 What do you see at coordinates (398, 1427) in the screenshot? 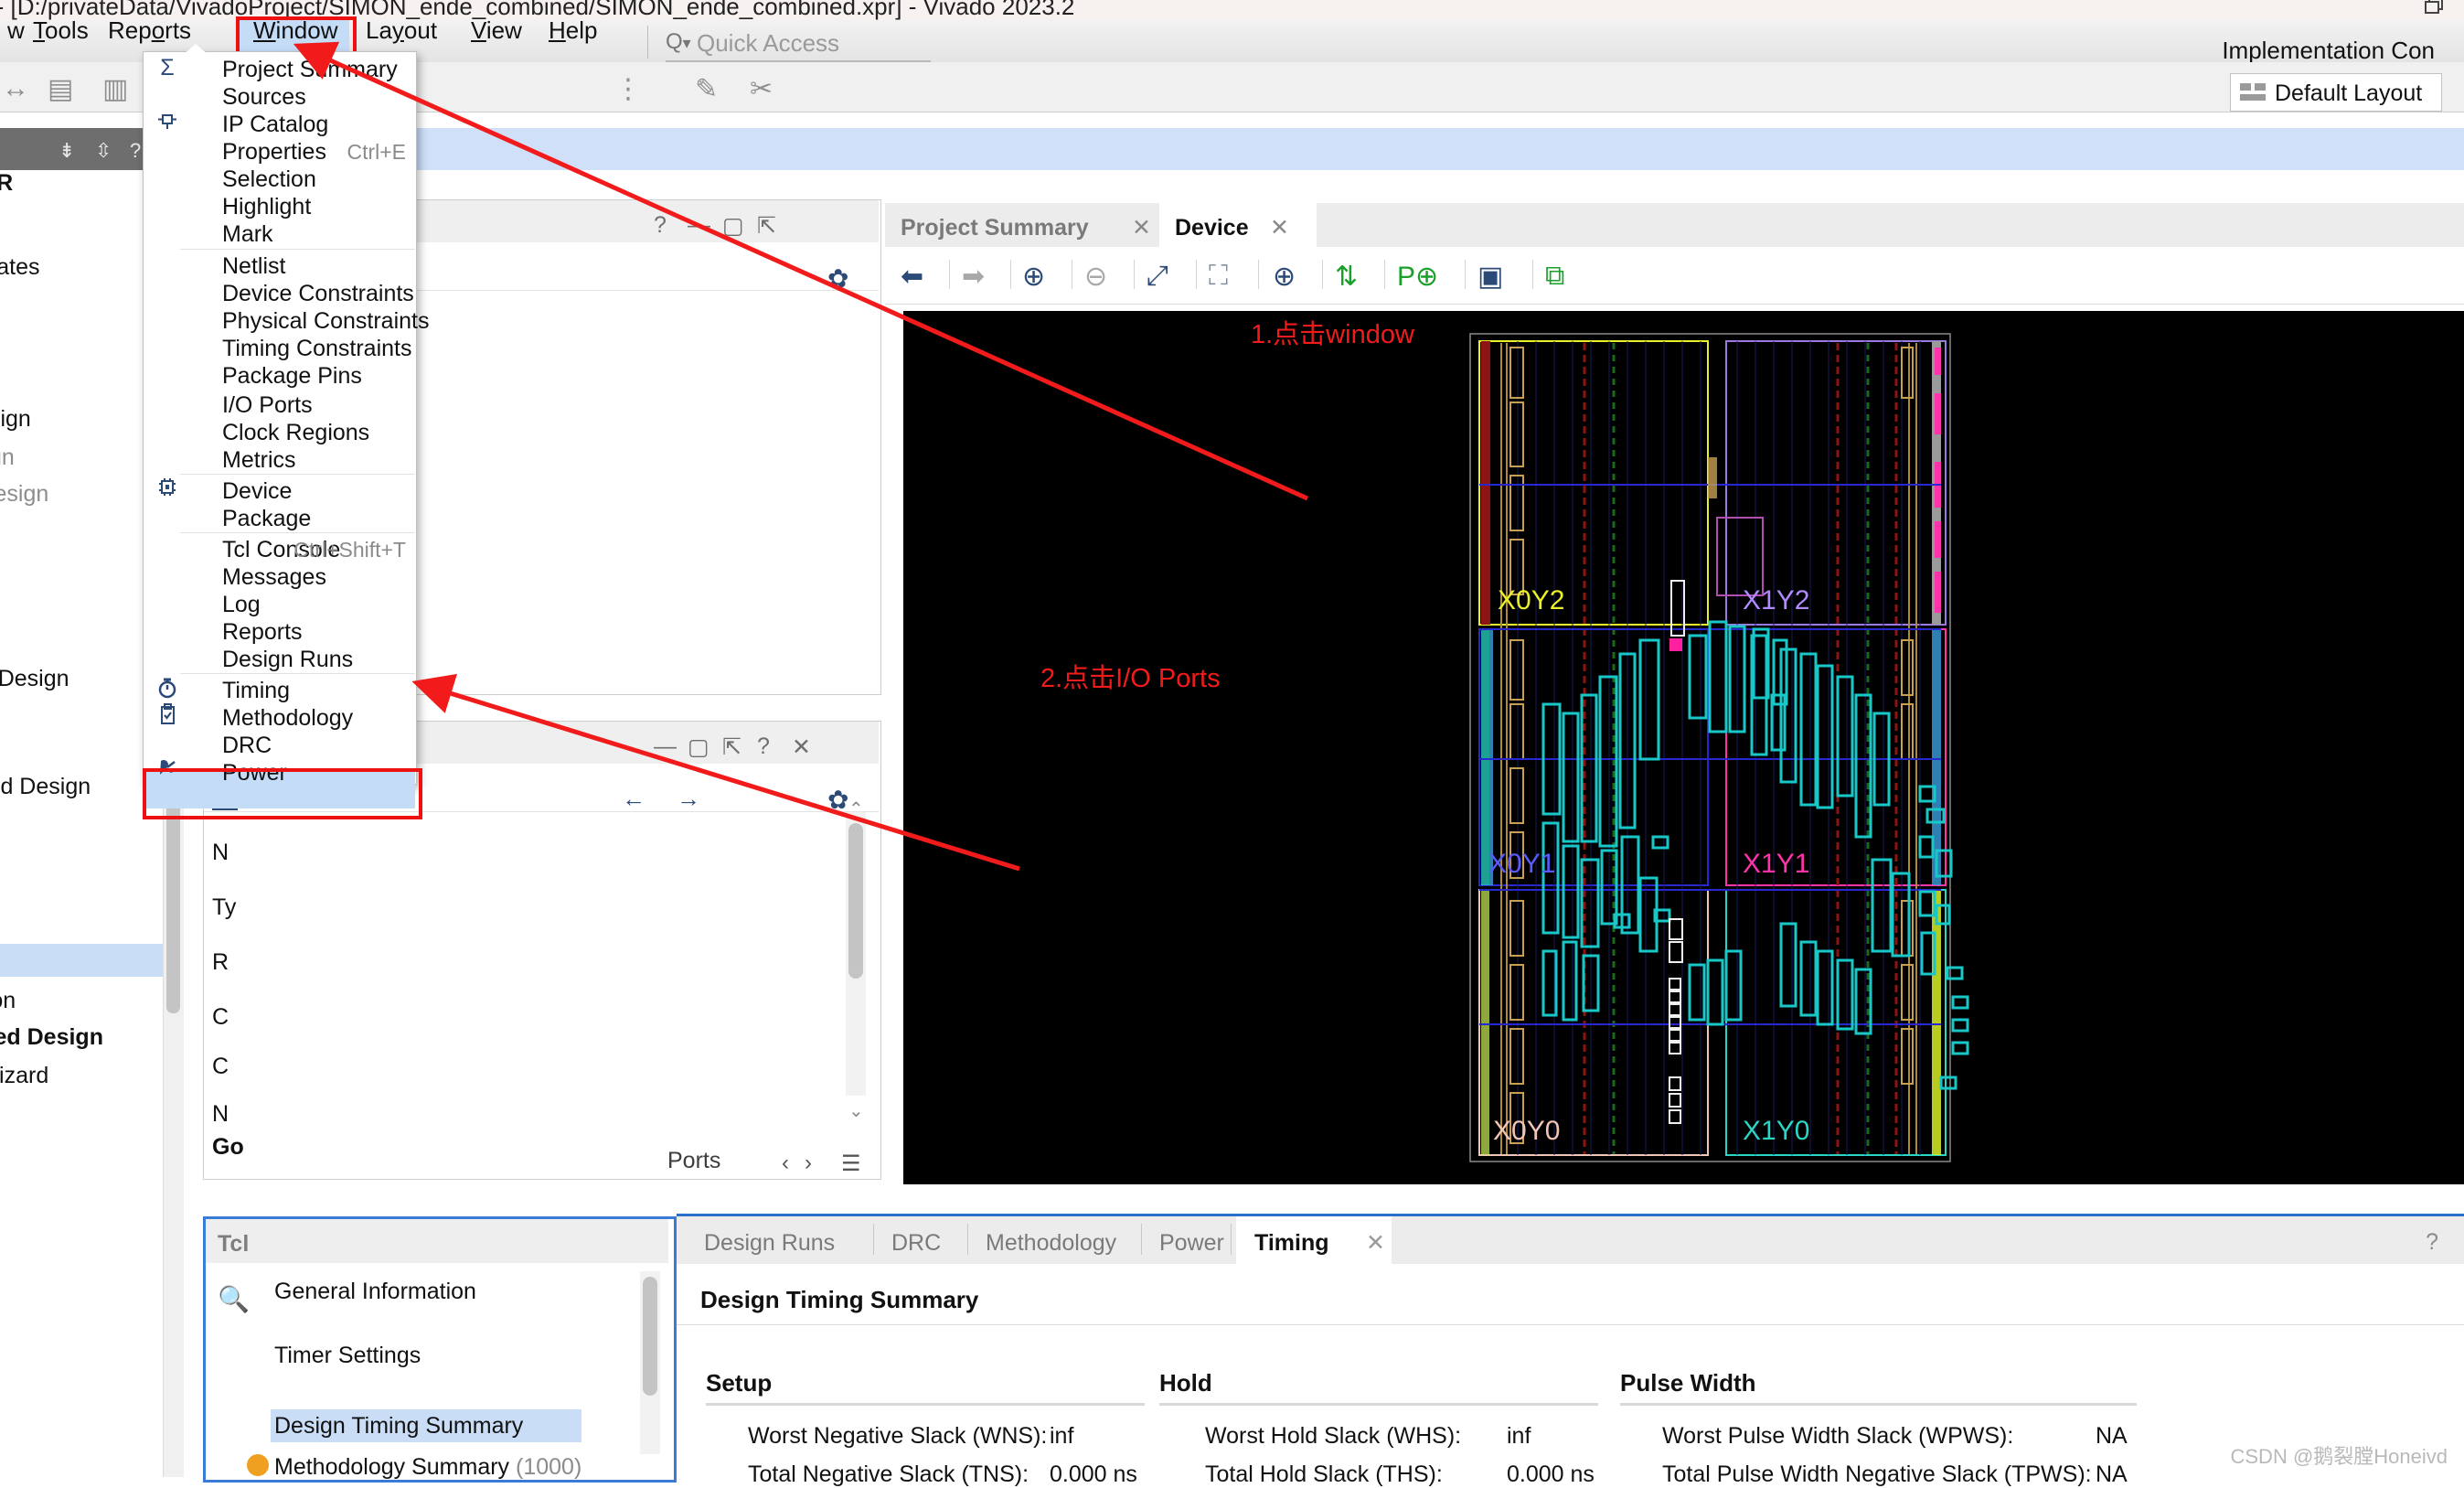
I see `tcl-item-design-timing-summary: Design Timing Summary` at bounding box center [398, 1427].